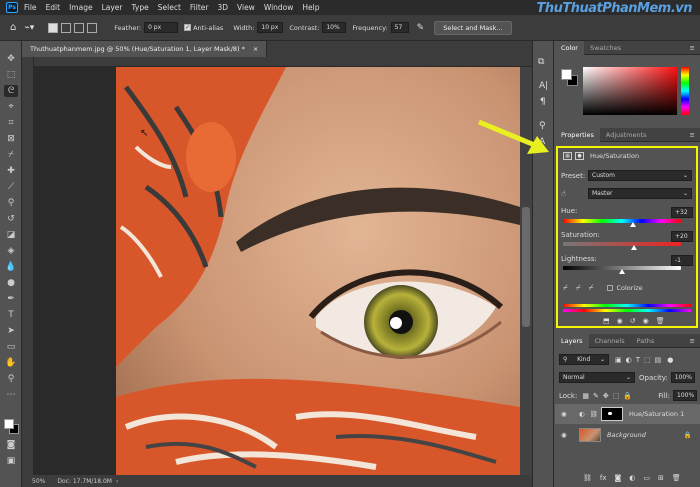 The image size is (700, 487). Describe the element at coordinates (627, 414) in the screenshot. I see `layer-row: ◉ ◐ ⛓ Hue/Saturation 1` at that location.